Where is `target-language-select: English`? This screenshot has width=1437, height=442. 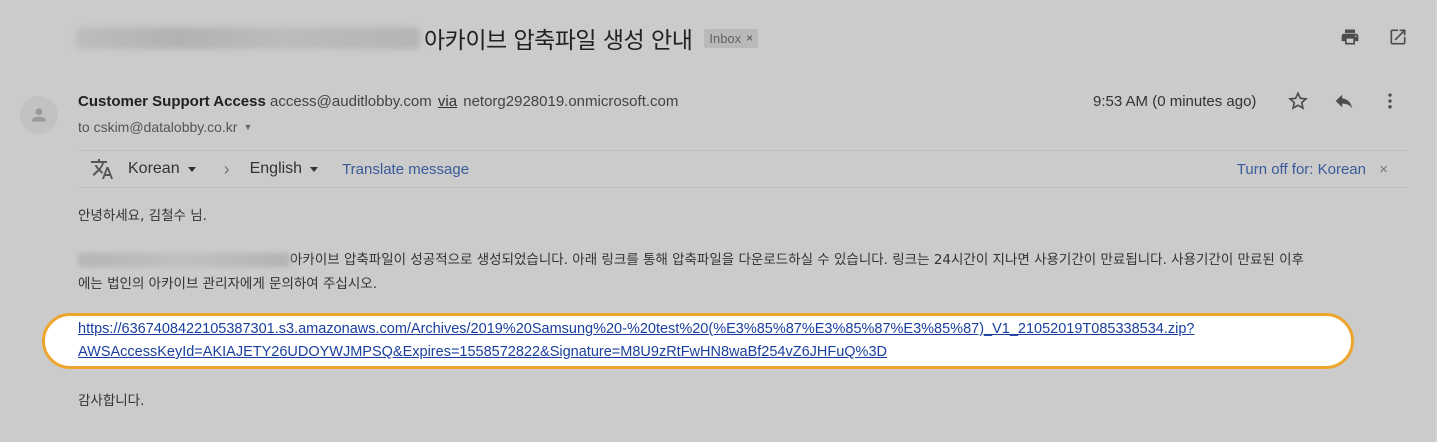 target-language-select: English is located at coordinates (284, 169).